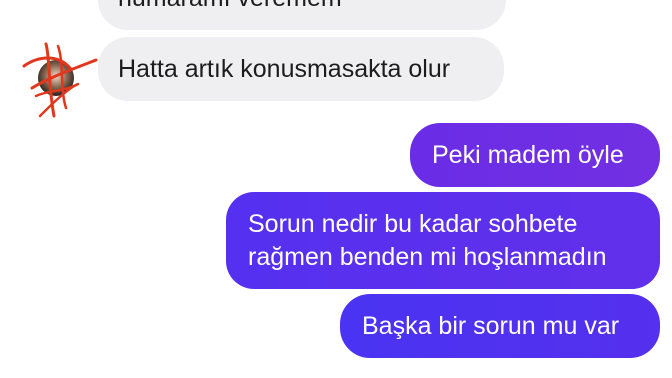 The height and width of the screenshot is (378, 672). I want to click on message-text-line: rağmen benden mi hoşlanmadın, so click(427, 257).